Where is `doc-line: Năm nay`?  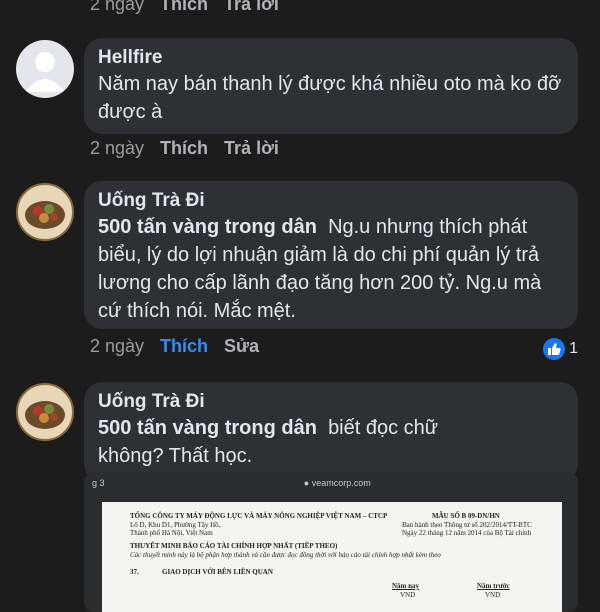 doc-line: Năm nay is located at coordinates (406, 586).